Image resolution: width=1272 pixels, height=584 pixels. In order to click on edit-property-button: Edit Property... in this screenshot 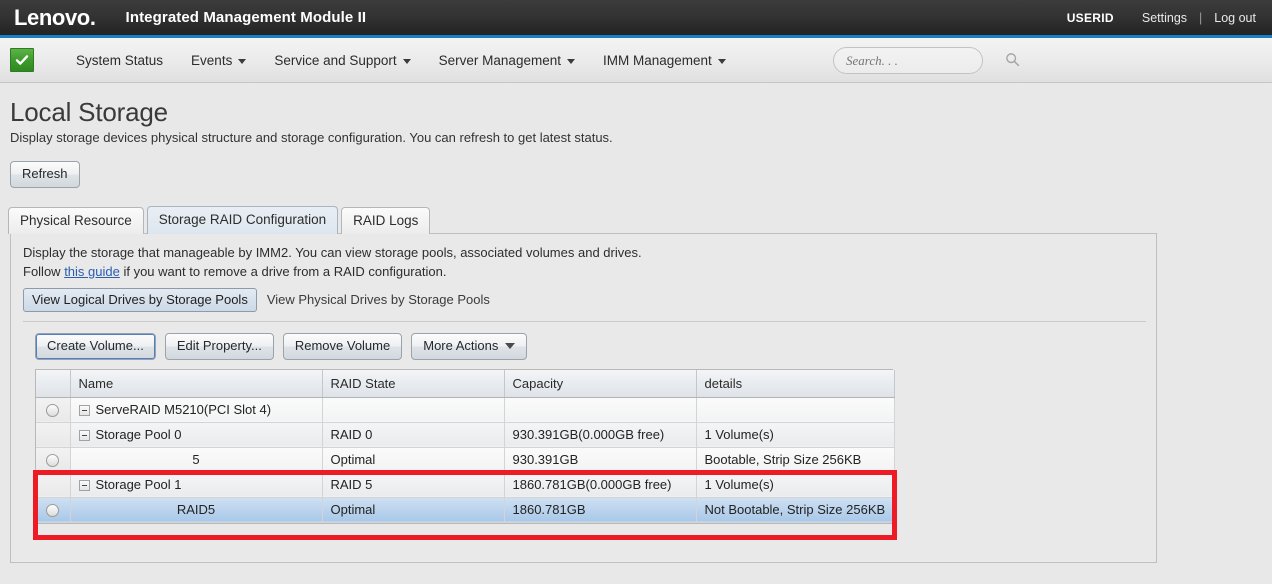, I will do `click(219, 346)`.